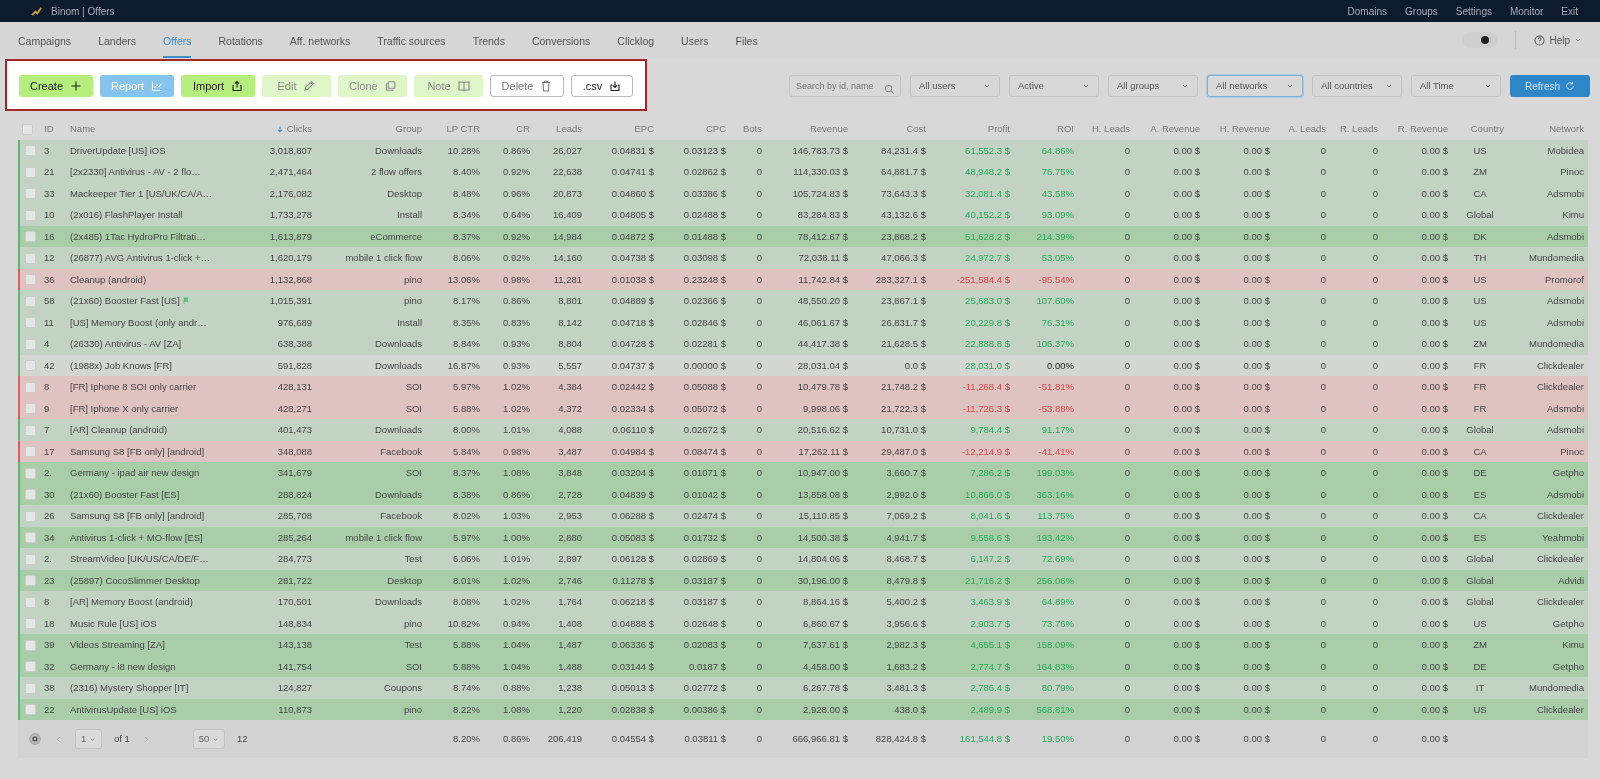 This screenshot has width=1600, height=779. What do you see at coordinates (955, 86) in the screenshot?
I see `filter-dropdown: All users` at bounding box center [955, 86].